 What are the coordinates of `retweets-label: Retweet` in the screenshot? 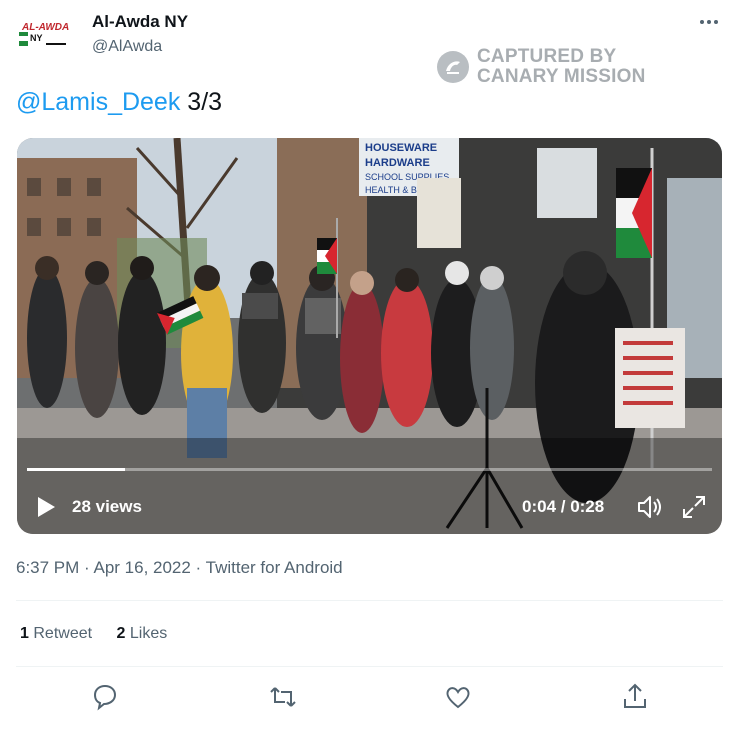 It's located at (63, 633).